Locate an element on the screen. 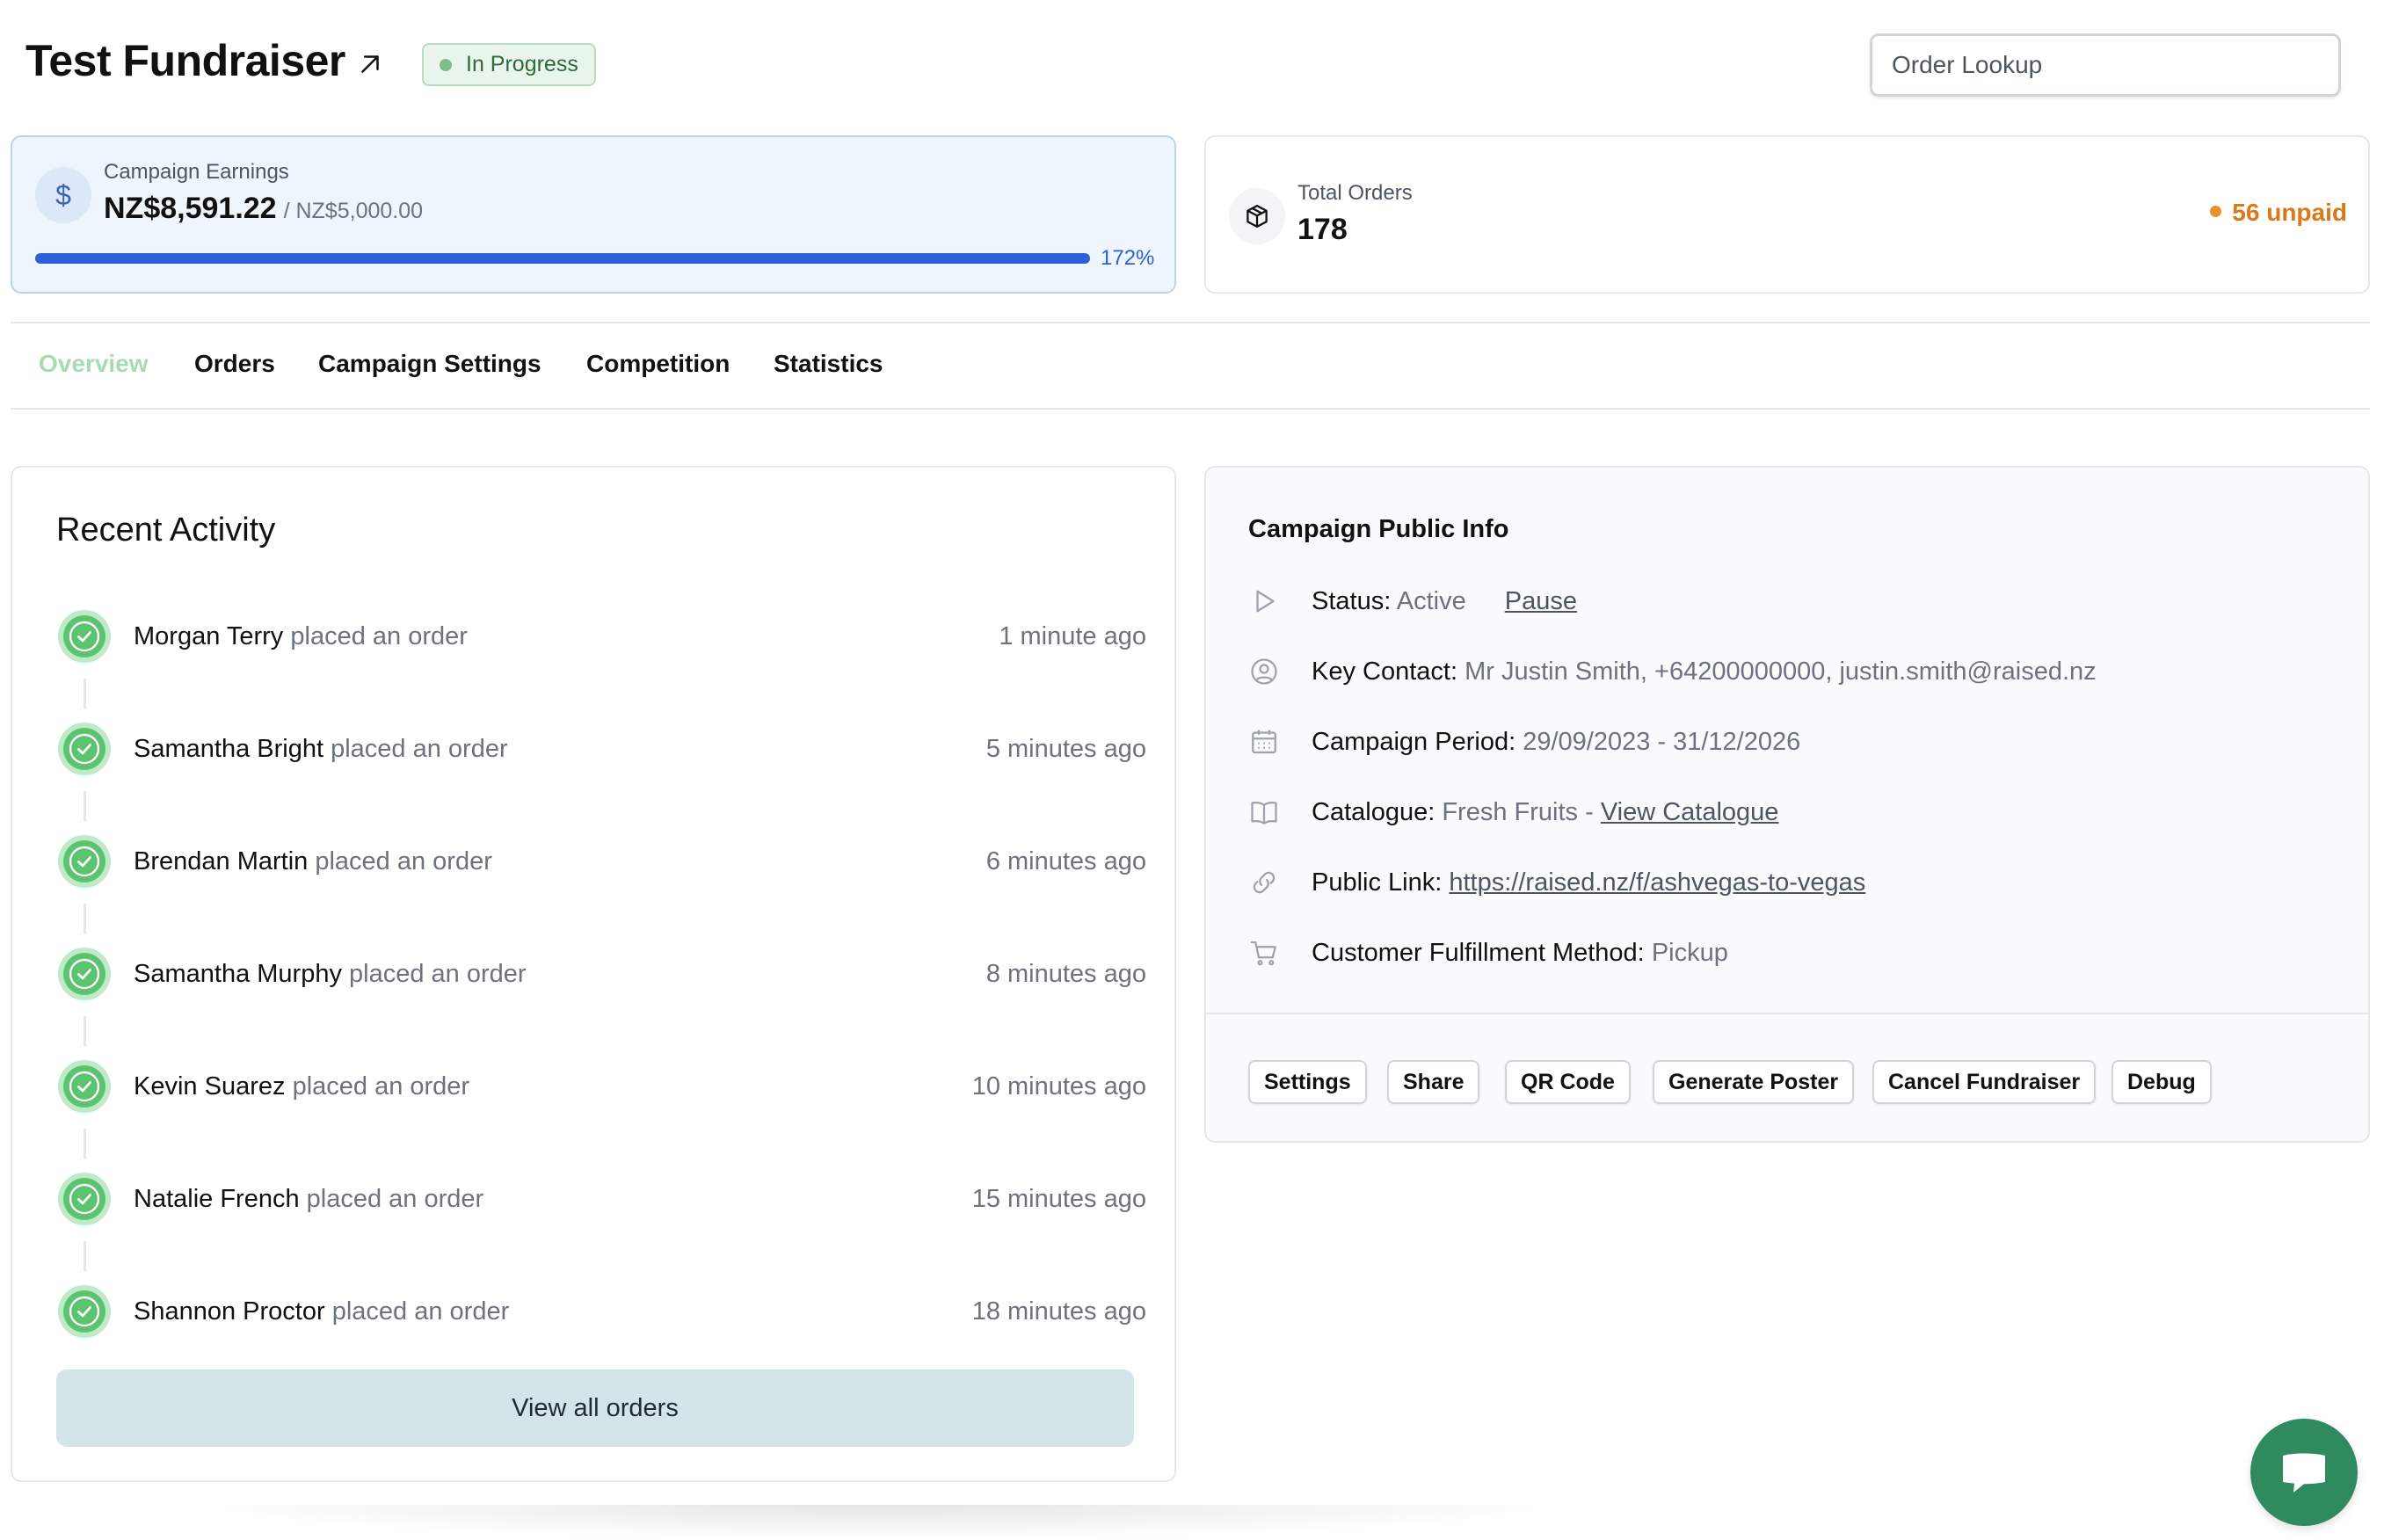 The image size is (2384, 1540). activity-customer-name: Samantha Murphy is located at coordinates (238, 974).